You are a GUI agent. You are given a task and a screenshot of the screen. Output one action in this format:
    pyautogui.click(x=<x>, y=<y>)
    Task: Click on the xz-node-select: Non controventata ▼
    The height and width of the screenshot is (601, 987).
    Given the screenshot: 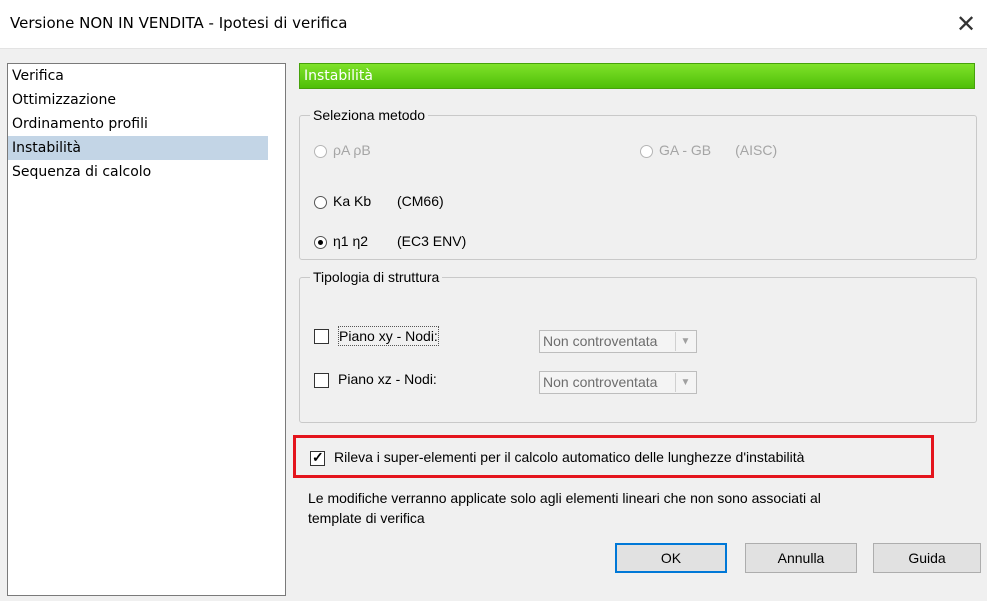 What is the action you would take?
    pyautogui.click(x=618, y=382)
    